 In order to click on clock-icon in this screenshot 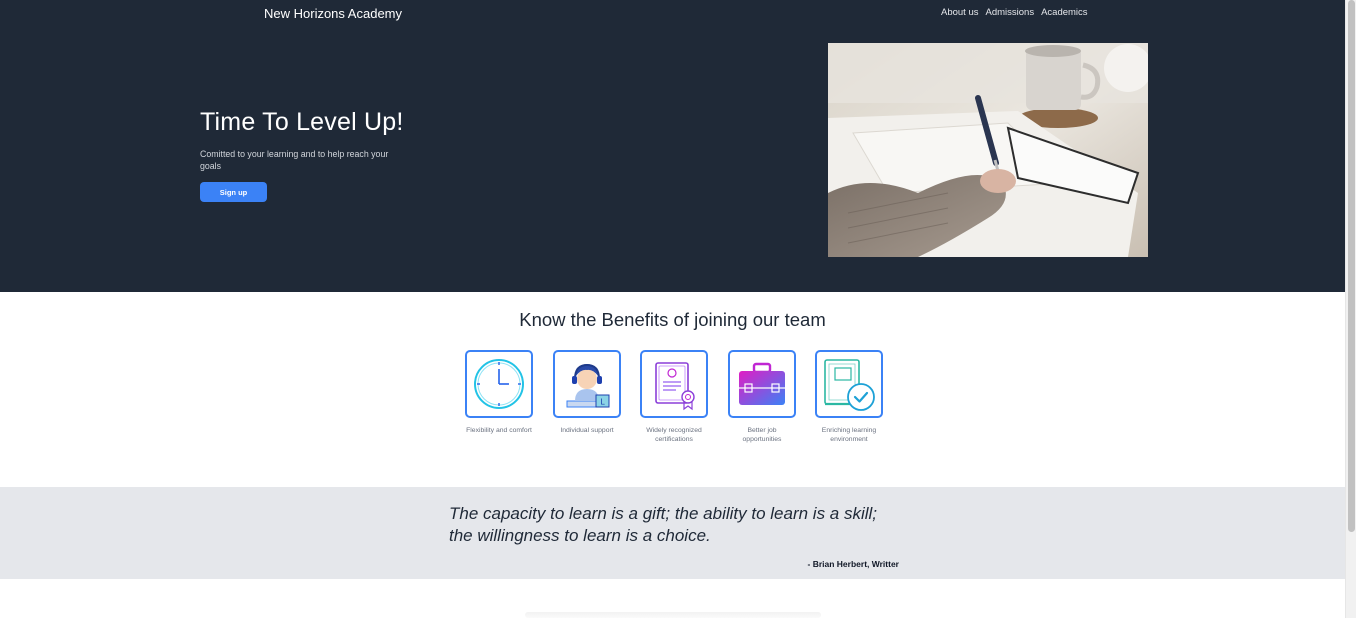, I will do `click(499, 384)`.